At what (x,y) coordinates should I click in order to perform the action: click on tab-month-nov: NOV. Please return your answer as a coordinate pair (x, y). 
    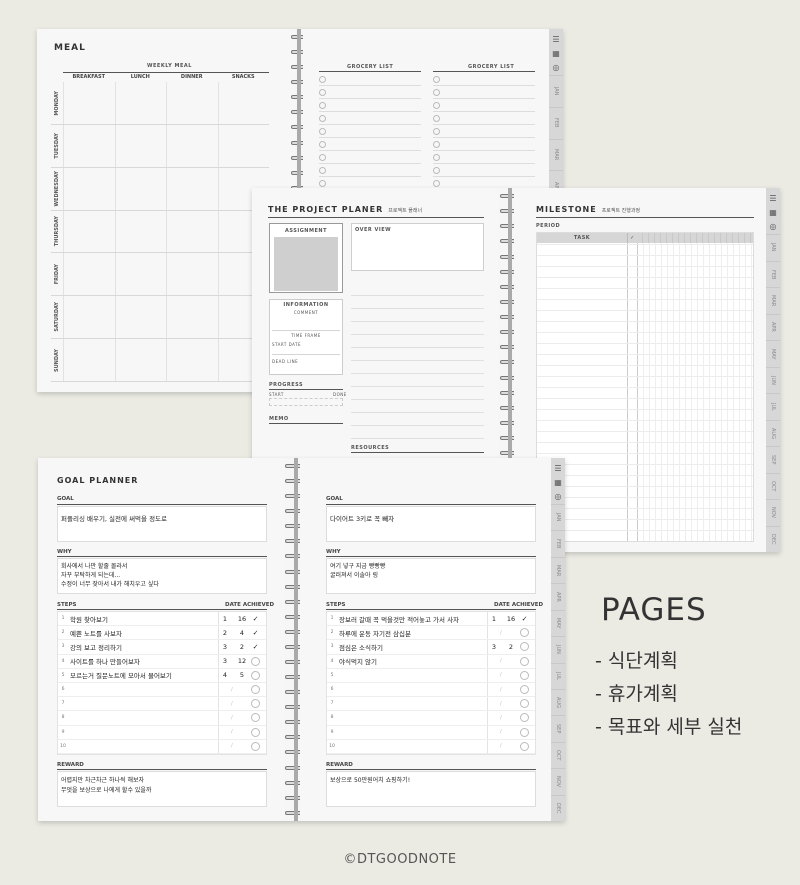
    Looking at the image, I should click on (773, 512).